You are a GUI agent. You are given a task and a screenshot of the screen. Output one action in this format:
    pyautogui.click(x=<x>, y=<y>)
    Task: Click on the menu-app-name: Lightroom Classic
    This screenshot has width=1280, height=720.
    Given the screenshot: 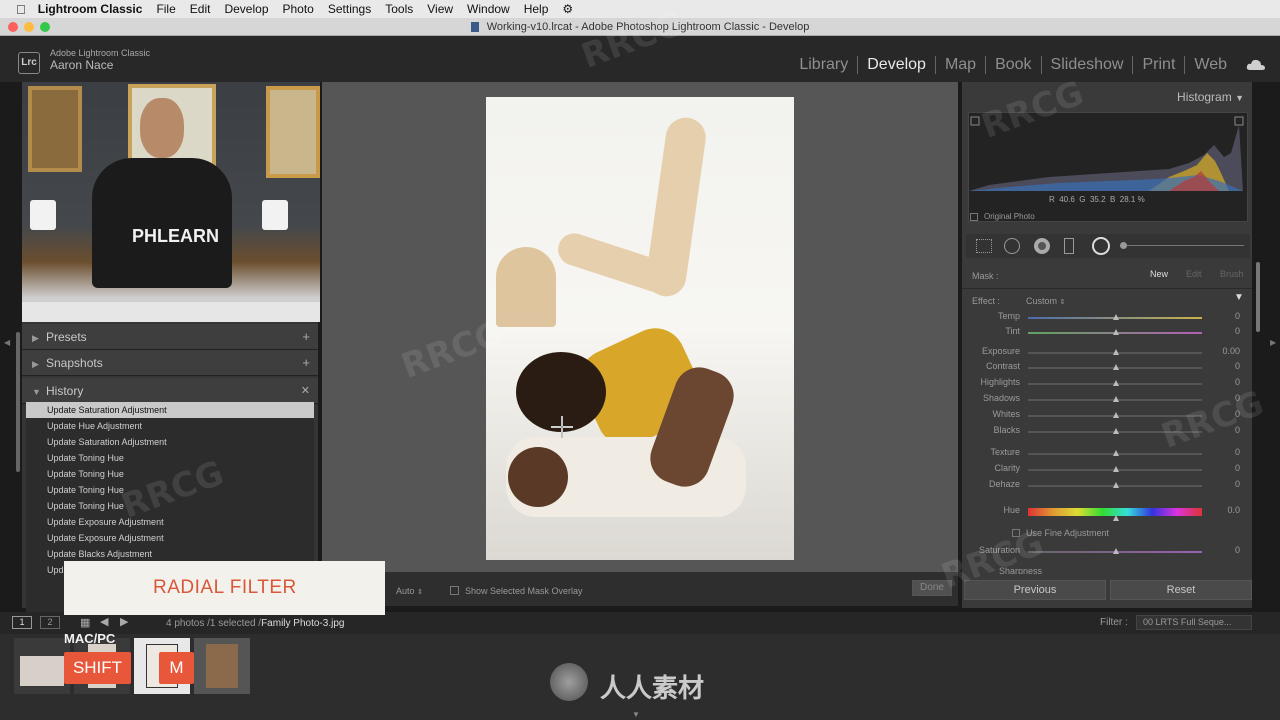 What is the action you would take?
    pyautogui.click(x=90, y=9)
    